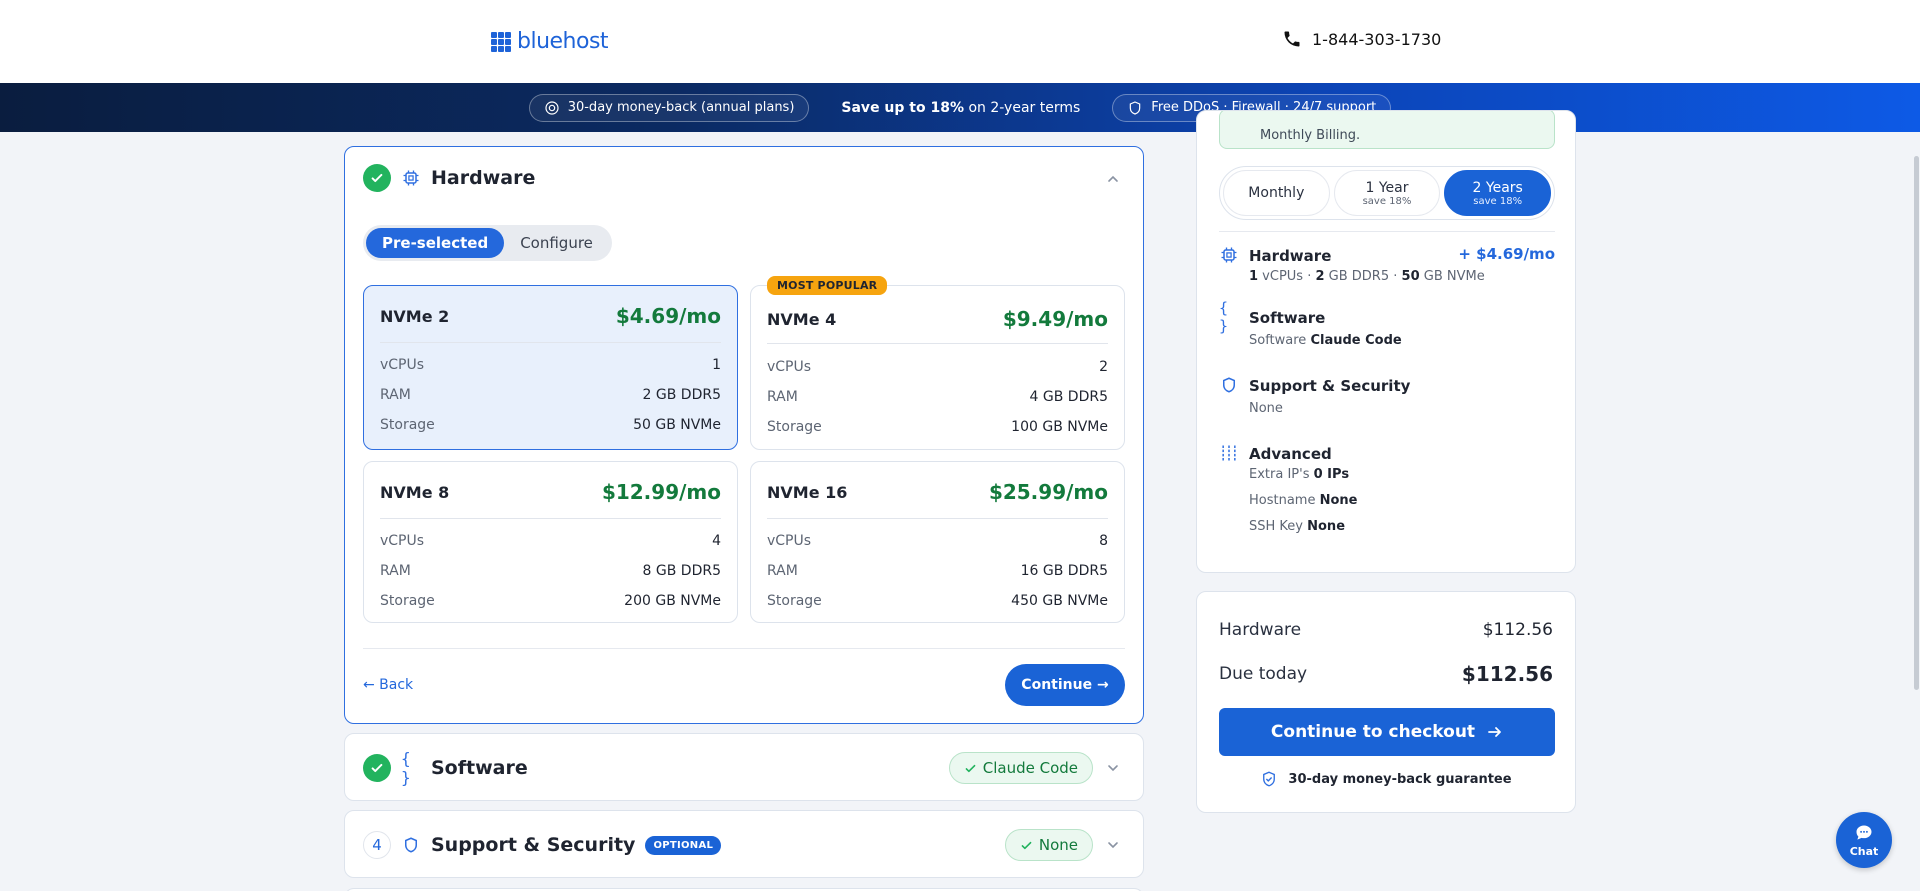  What do you see at coordinates (1386, 674) in the screenshot?
I see `due-today-row: Due today $112.56` at bounding box center [1386, 674].